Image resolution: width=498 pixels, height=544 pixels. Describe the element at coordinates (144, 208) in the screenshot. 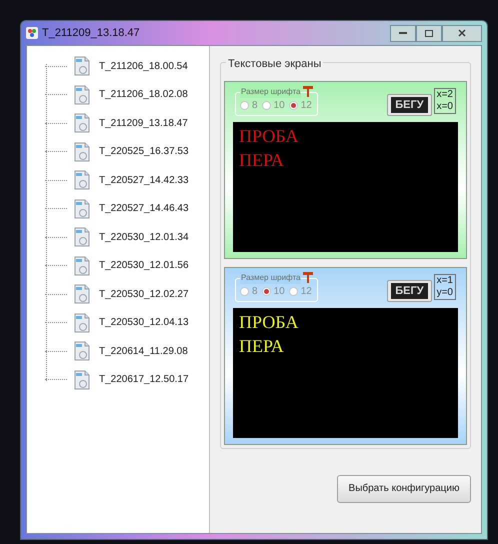

I see `tree-item: T_220527_14.46.43` at that location.